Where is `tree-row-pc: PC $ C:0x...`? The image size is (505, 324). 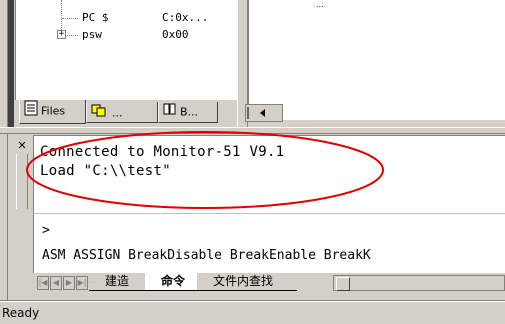 tree-row-pc: PC $ C:0x... is located at coordinates (126, 18).